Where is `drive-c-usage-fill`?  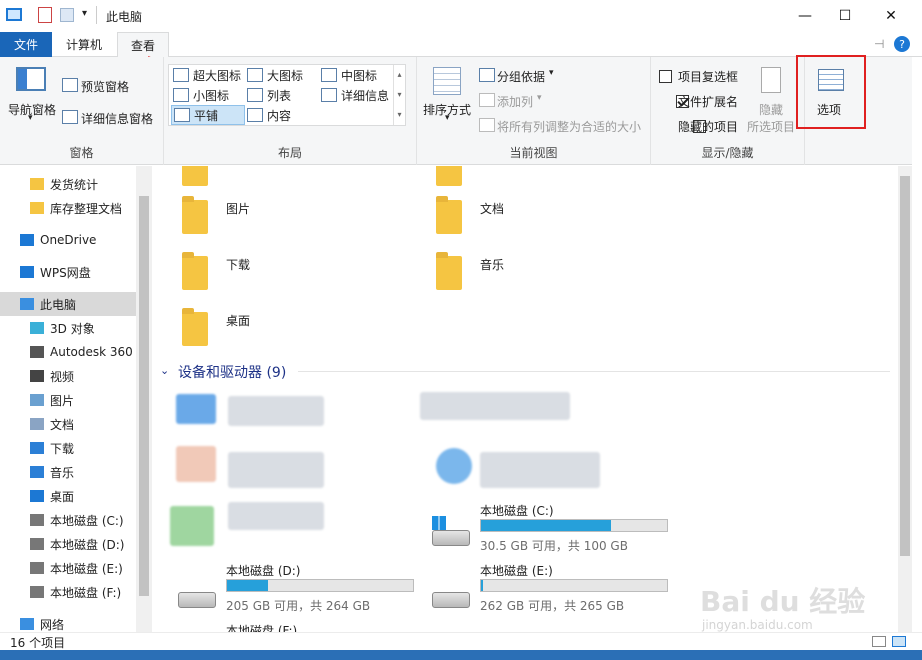
drive-c-usage-fill is located at coordinates (546, 525).